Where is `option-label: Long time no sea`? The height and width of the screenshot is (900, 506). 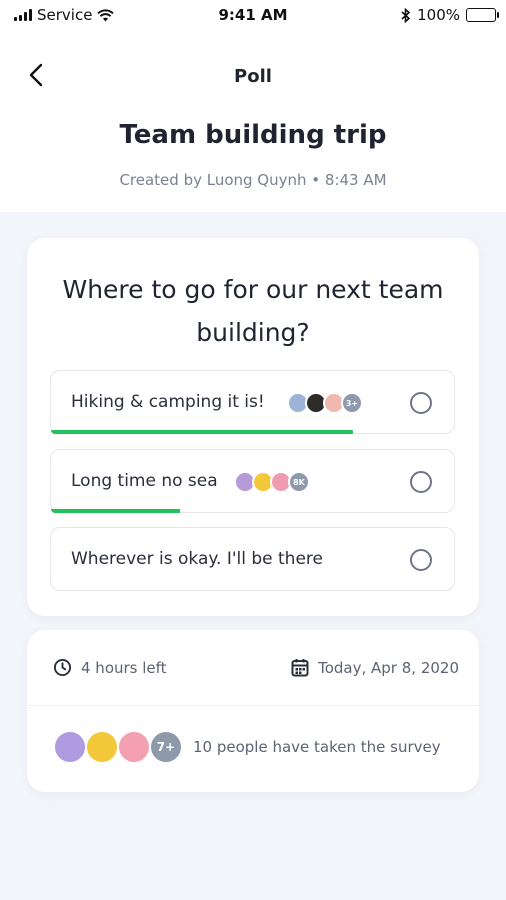
option-label: Long time no sea is located at coordinates (144, 481).